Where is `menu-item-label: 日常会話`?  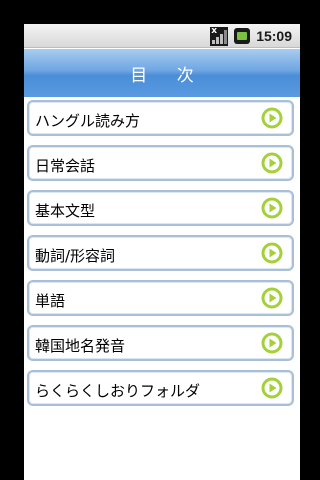
menu-item-label: 日常会話 is located at coordinates (65, 166).